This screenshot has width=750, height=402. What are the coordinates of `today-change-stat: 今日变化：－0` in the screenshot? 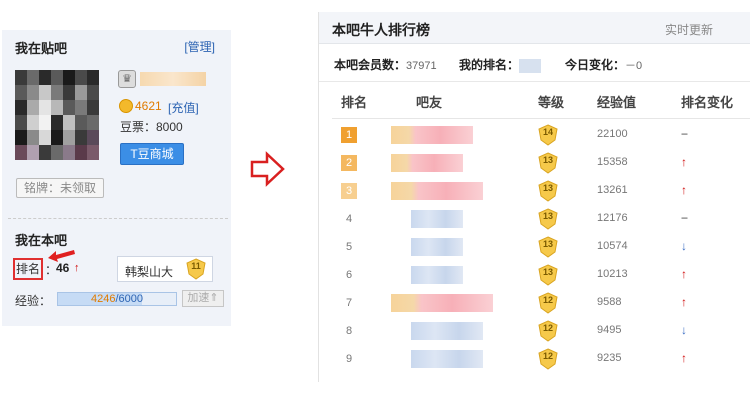 It's located at (604, 65).